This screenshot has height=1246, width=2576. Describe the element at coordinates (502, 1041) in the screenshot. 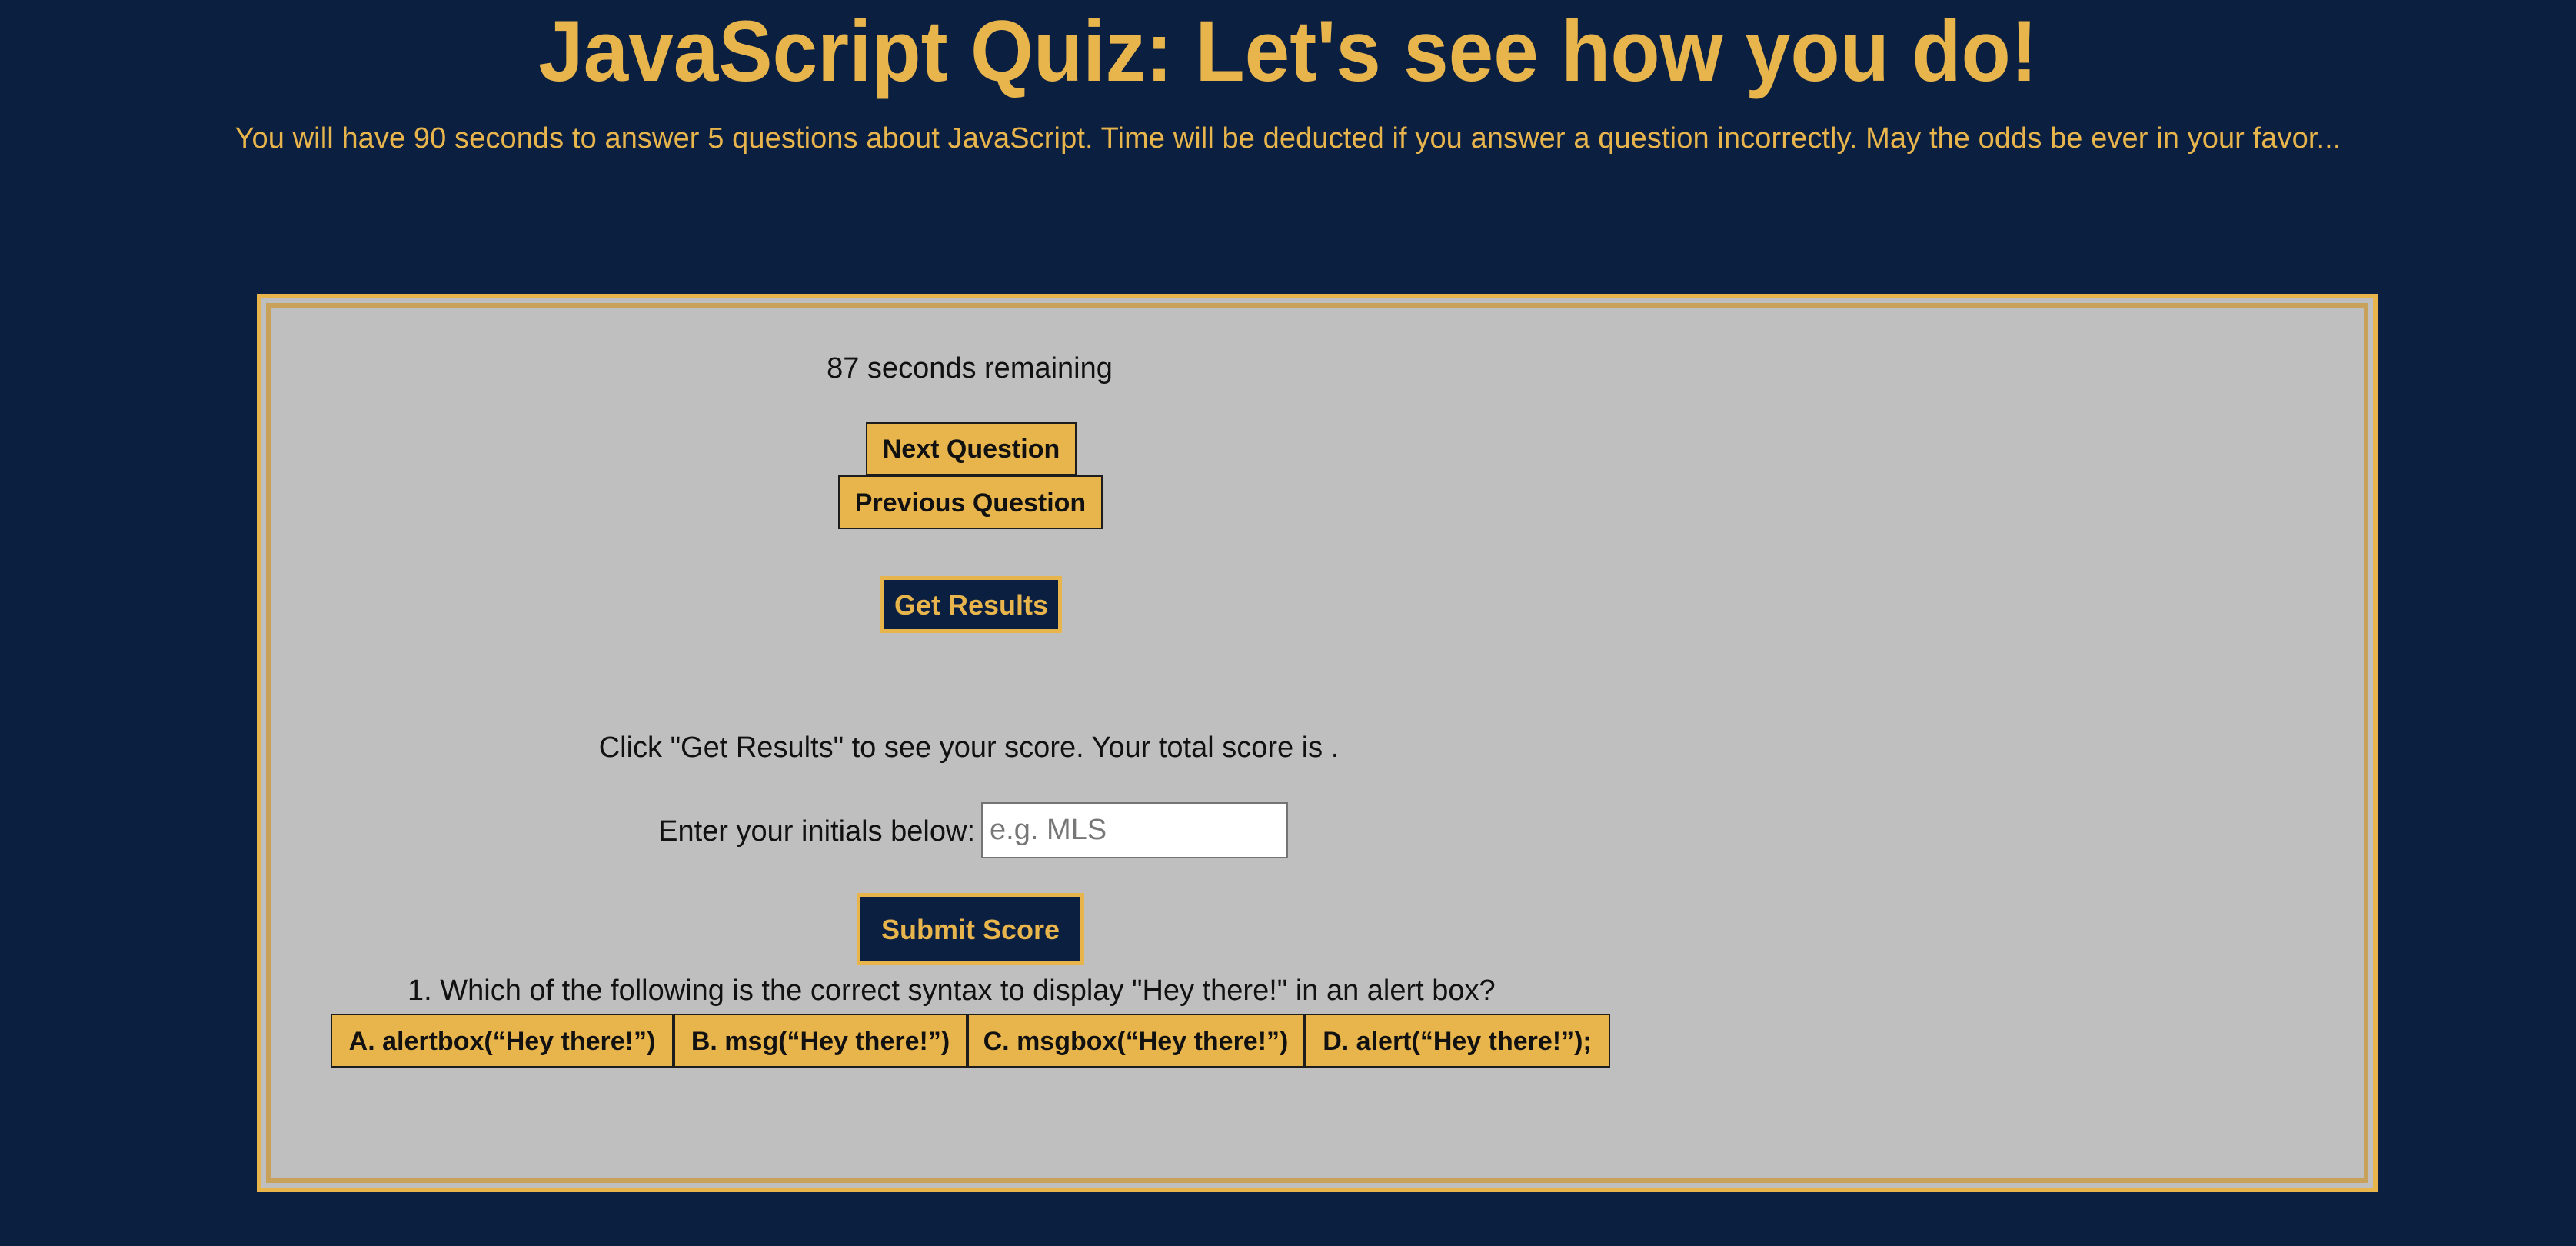

I see `answer-option-a: A. alertbox(“Hey there!”)` at that location.